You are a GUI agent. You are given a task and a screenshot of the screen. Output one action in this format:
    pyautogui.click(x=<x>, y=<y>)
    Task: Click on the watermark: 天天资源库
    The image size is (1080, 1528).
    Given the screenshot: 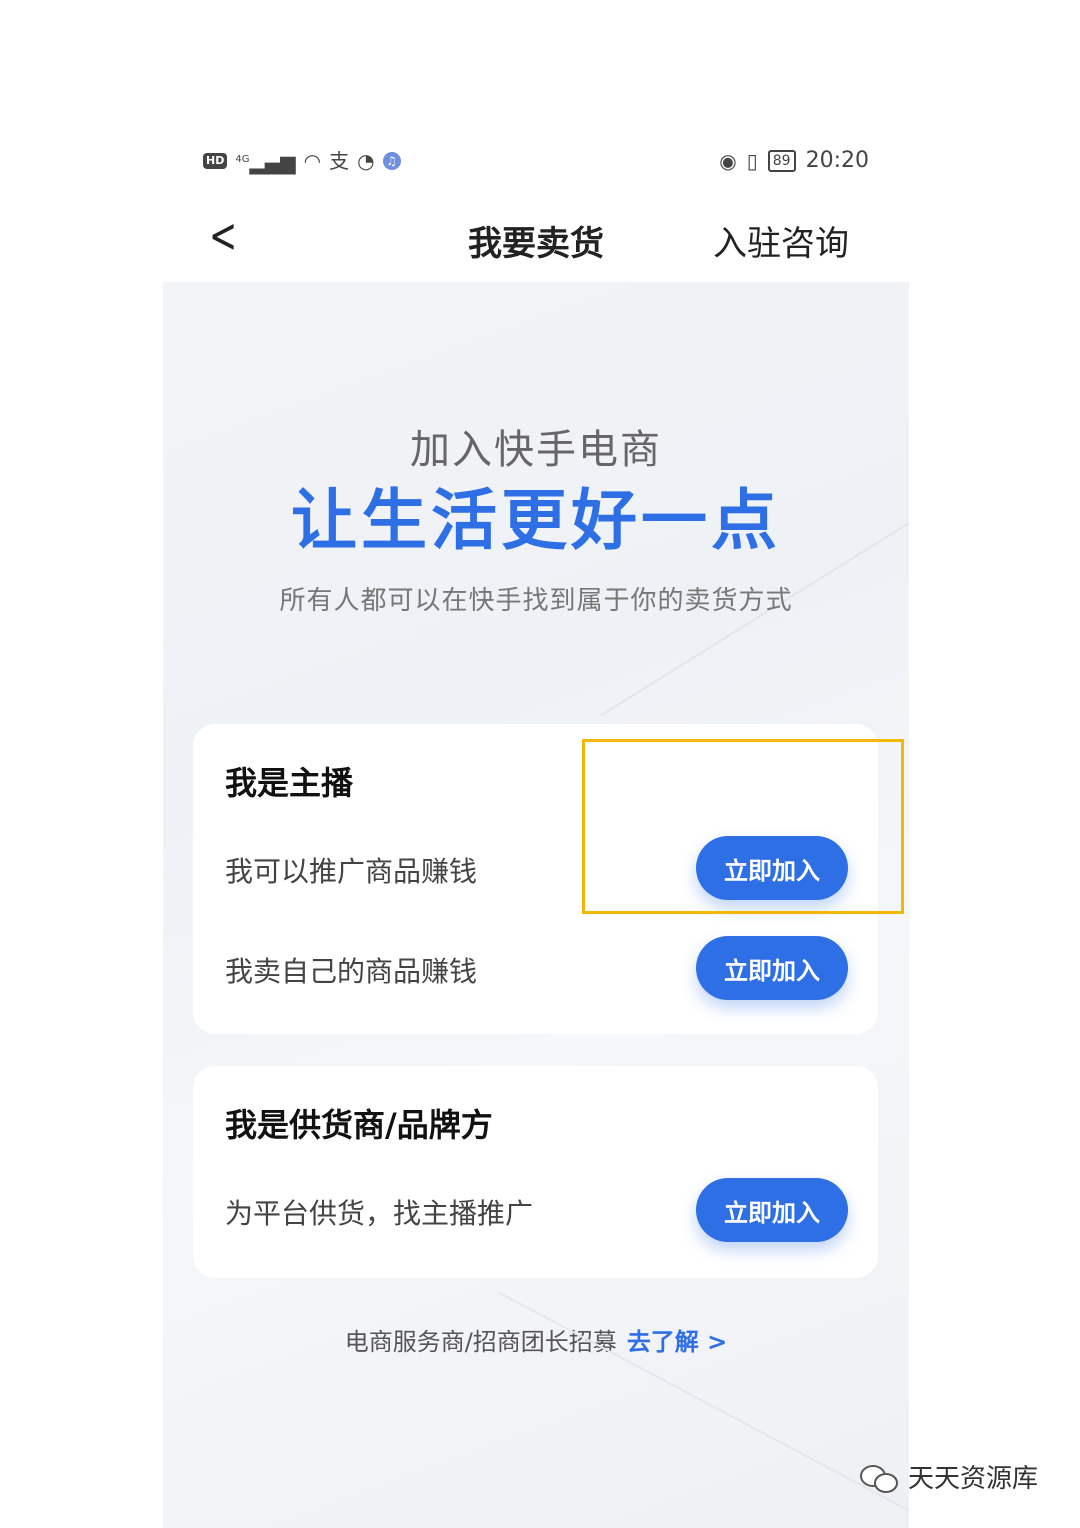 What is the action you would take?
    pyautogui.click(x=949, y=1476)
    